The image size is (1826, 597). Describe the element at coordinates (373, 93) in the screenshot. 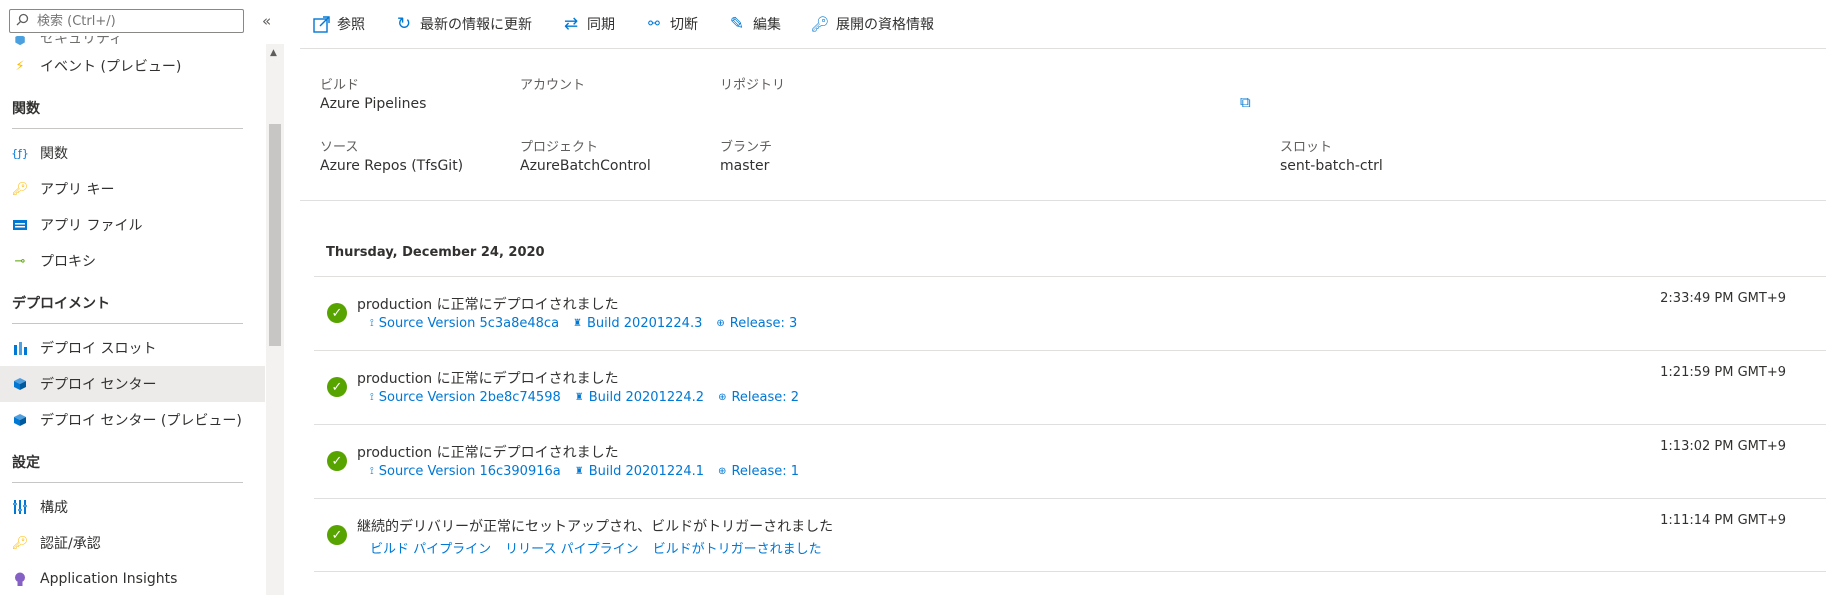

I see `build-field: ビルド Azure Pipelines` at that location.